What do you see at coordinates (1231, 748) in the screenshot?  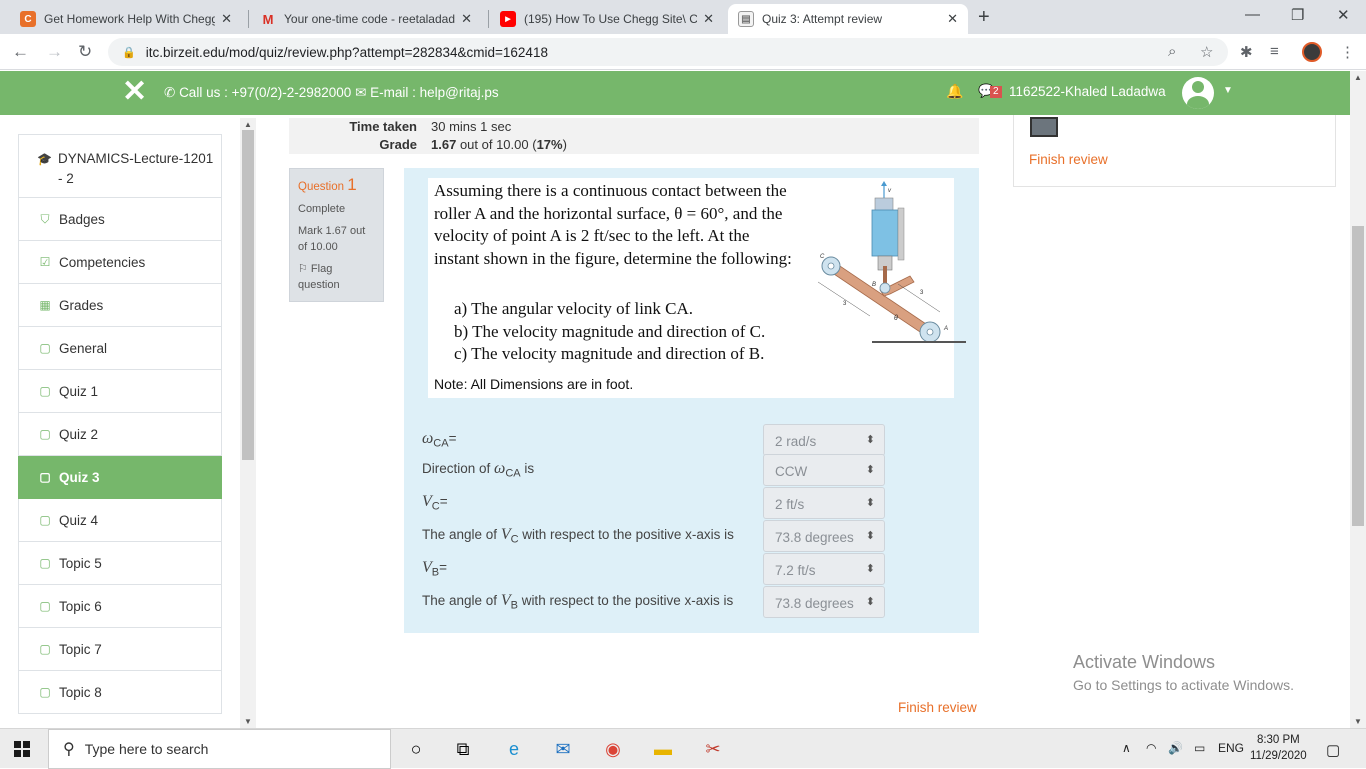 I see `language-indicator: ENG` at bounding box center [1231, 748].